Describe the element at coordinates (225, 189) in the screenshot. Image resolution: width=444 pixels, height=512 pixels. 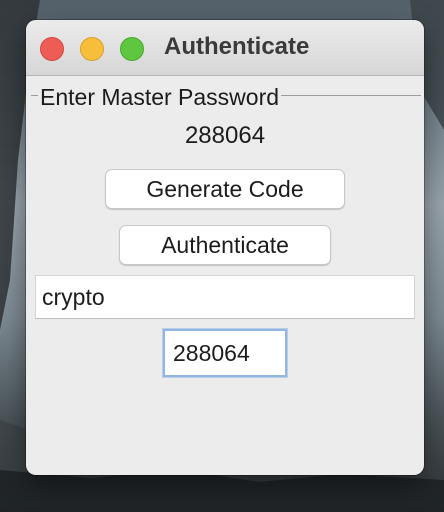
I see `generate-code-button: Generate Code` at that location.